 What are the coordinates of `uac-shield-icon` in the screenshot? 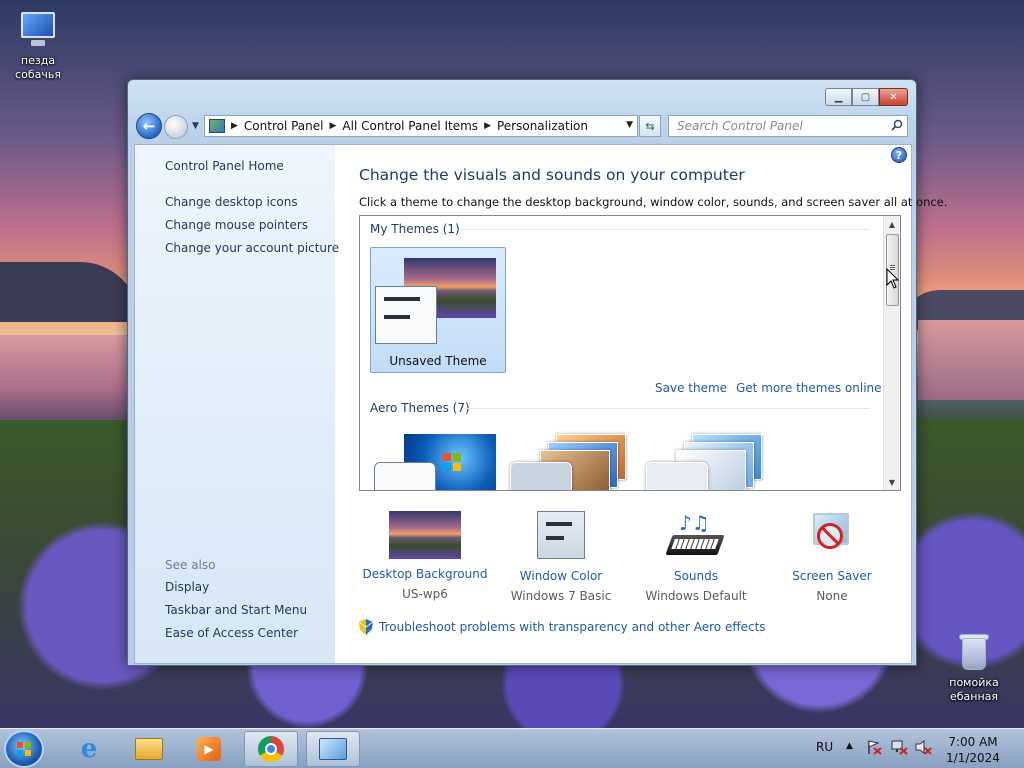 It's located at (366, 627).